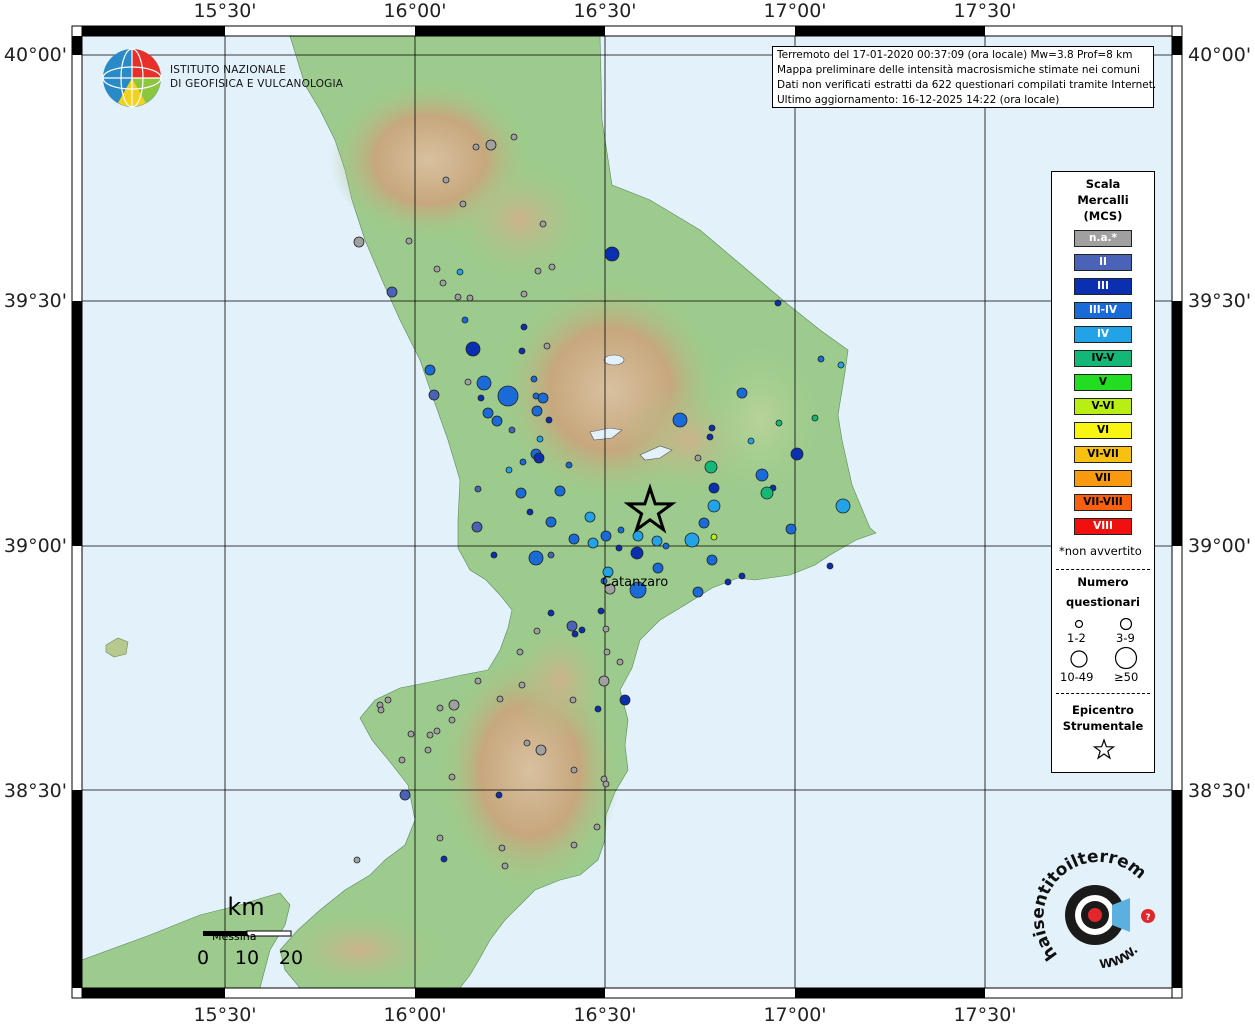 This screenshot has height=1024, width=1255. Describe the element at coordinates (1103, 602) in the screenshot. I see `legend-num-title-2: questionari` at that location.